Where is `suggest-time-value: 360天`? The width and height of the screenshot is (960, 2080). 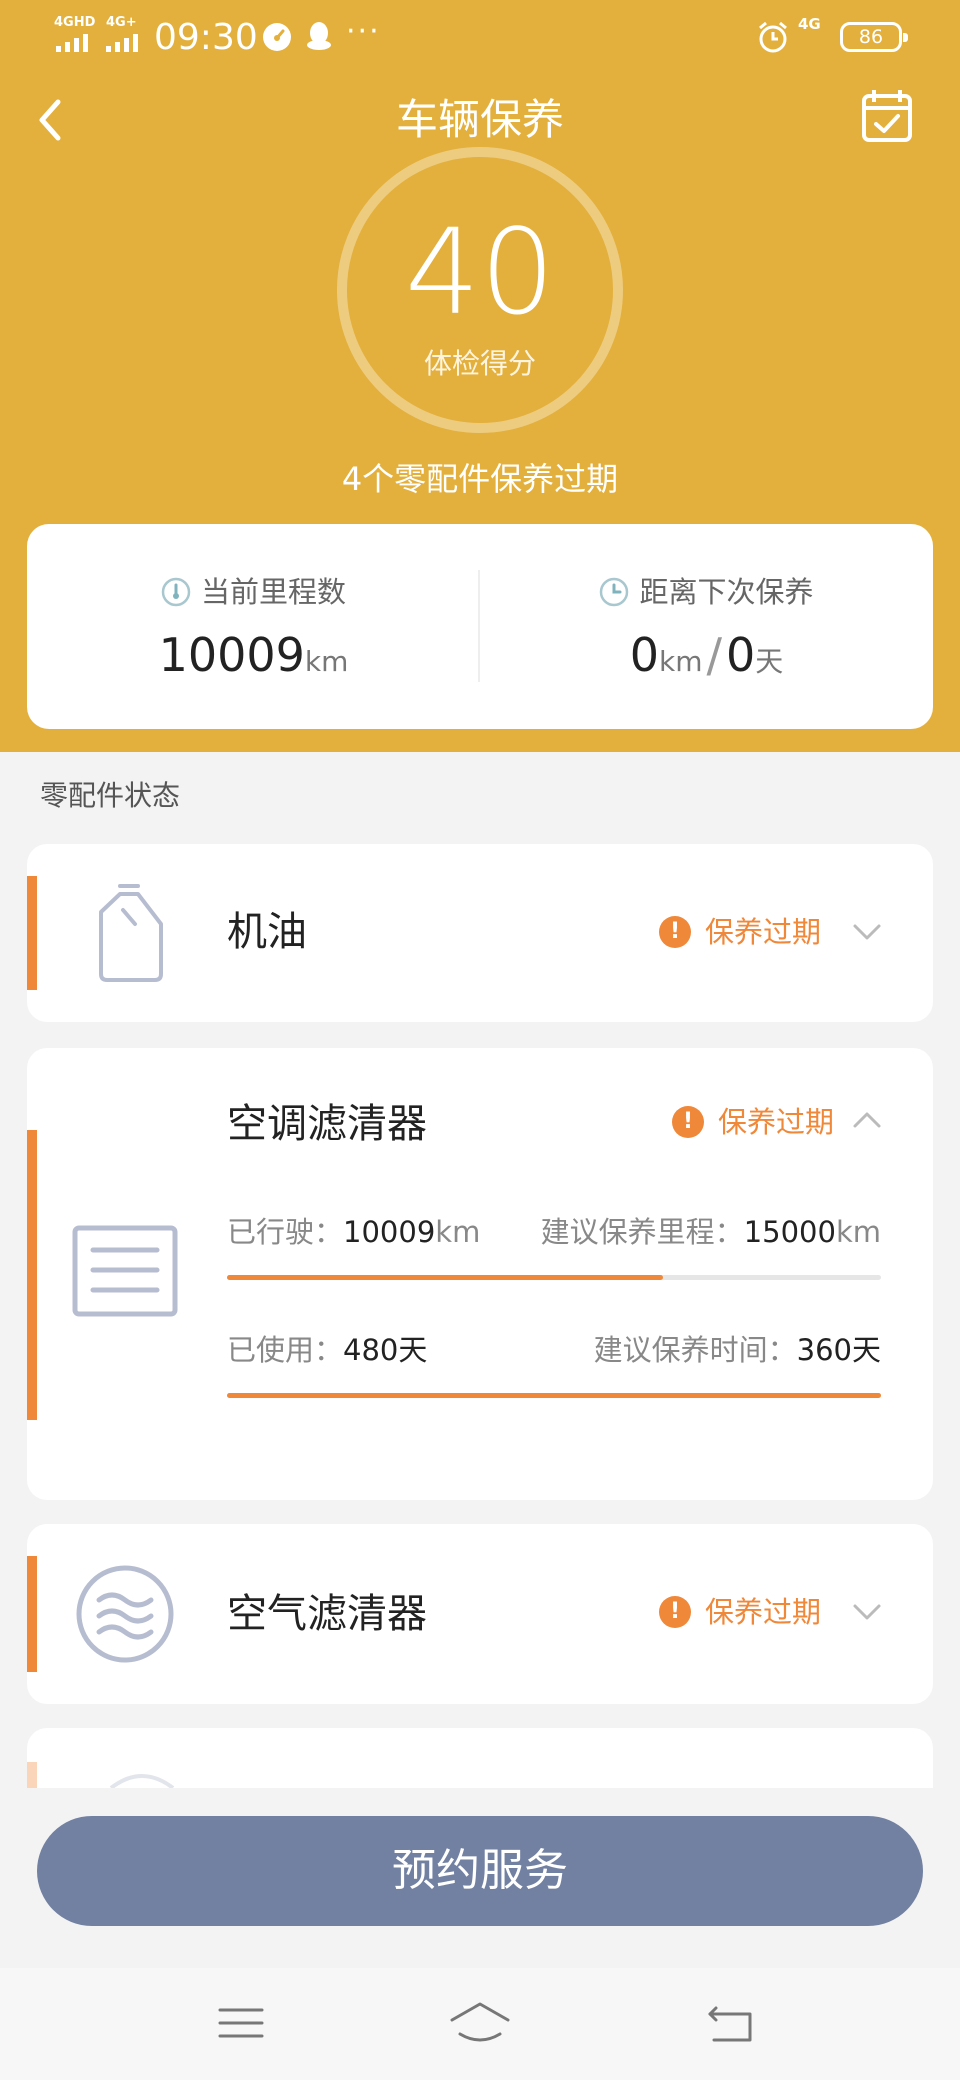 suggest-time-value: 360天 is located at coordinates (838, 1350).